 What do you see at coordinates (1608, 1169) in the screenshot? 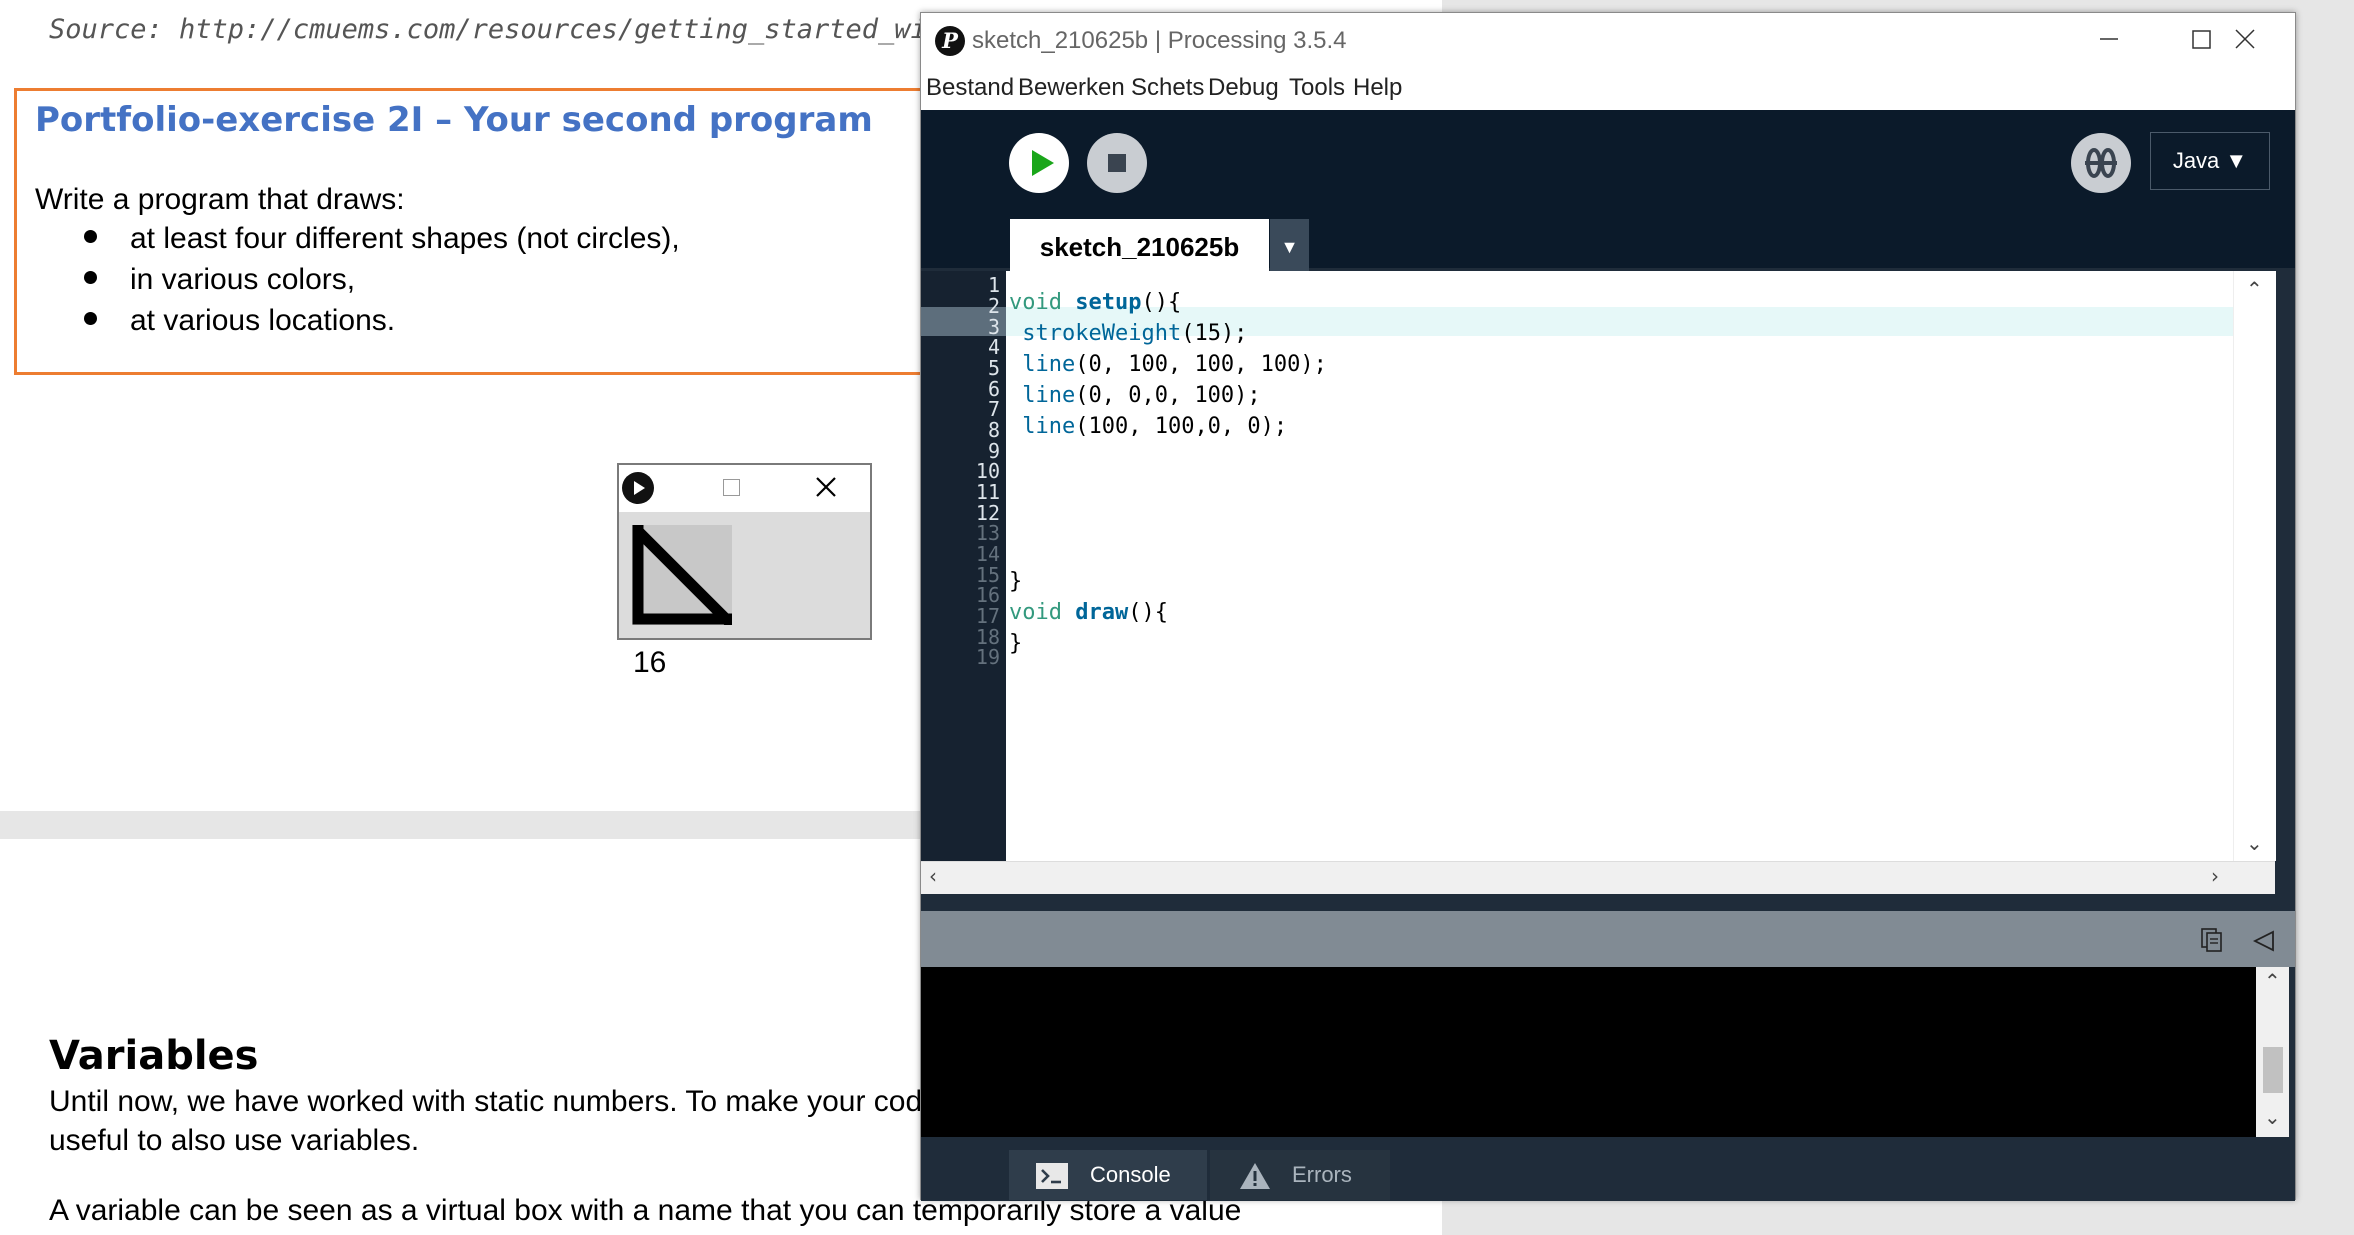
I see `console-footer: Console Errors` at bounding box center [1608, 1169].